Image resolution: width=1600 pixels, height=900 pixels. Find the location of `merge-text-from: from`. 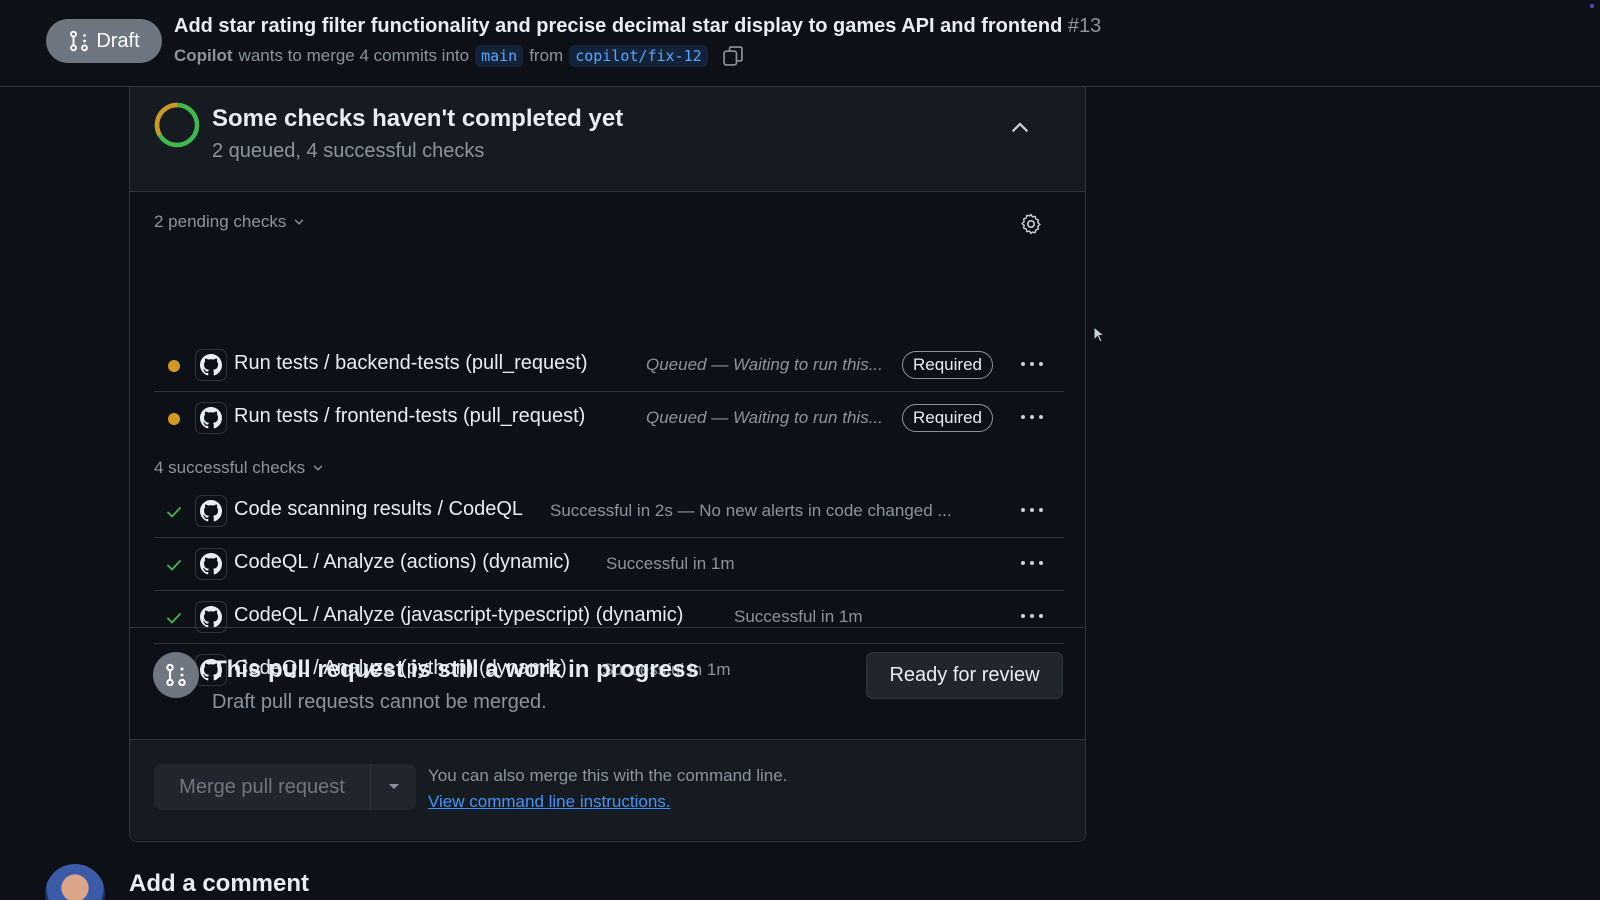

merge-text-from: from is located at coordinates (546, 55).